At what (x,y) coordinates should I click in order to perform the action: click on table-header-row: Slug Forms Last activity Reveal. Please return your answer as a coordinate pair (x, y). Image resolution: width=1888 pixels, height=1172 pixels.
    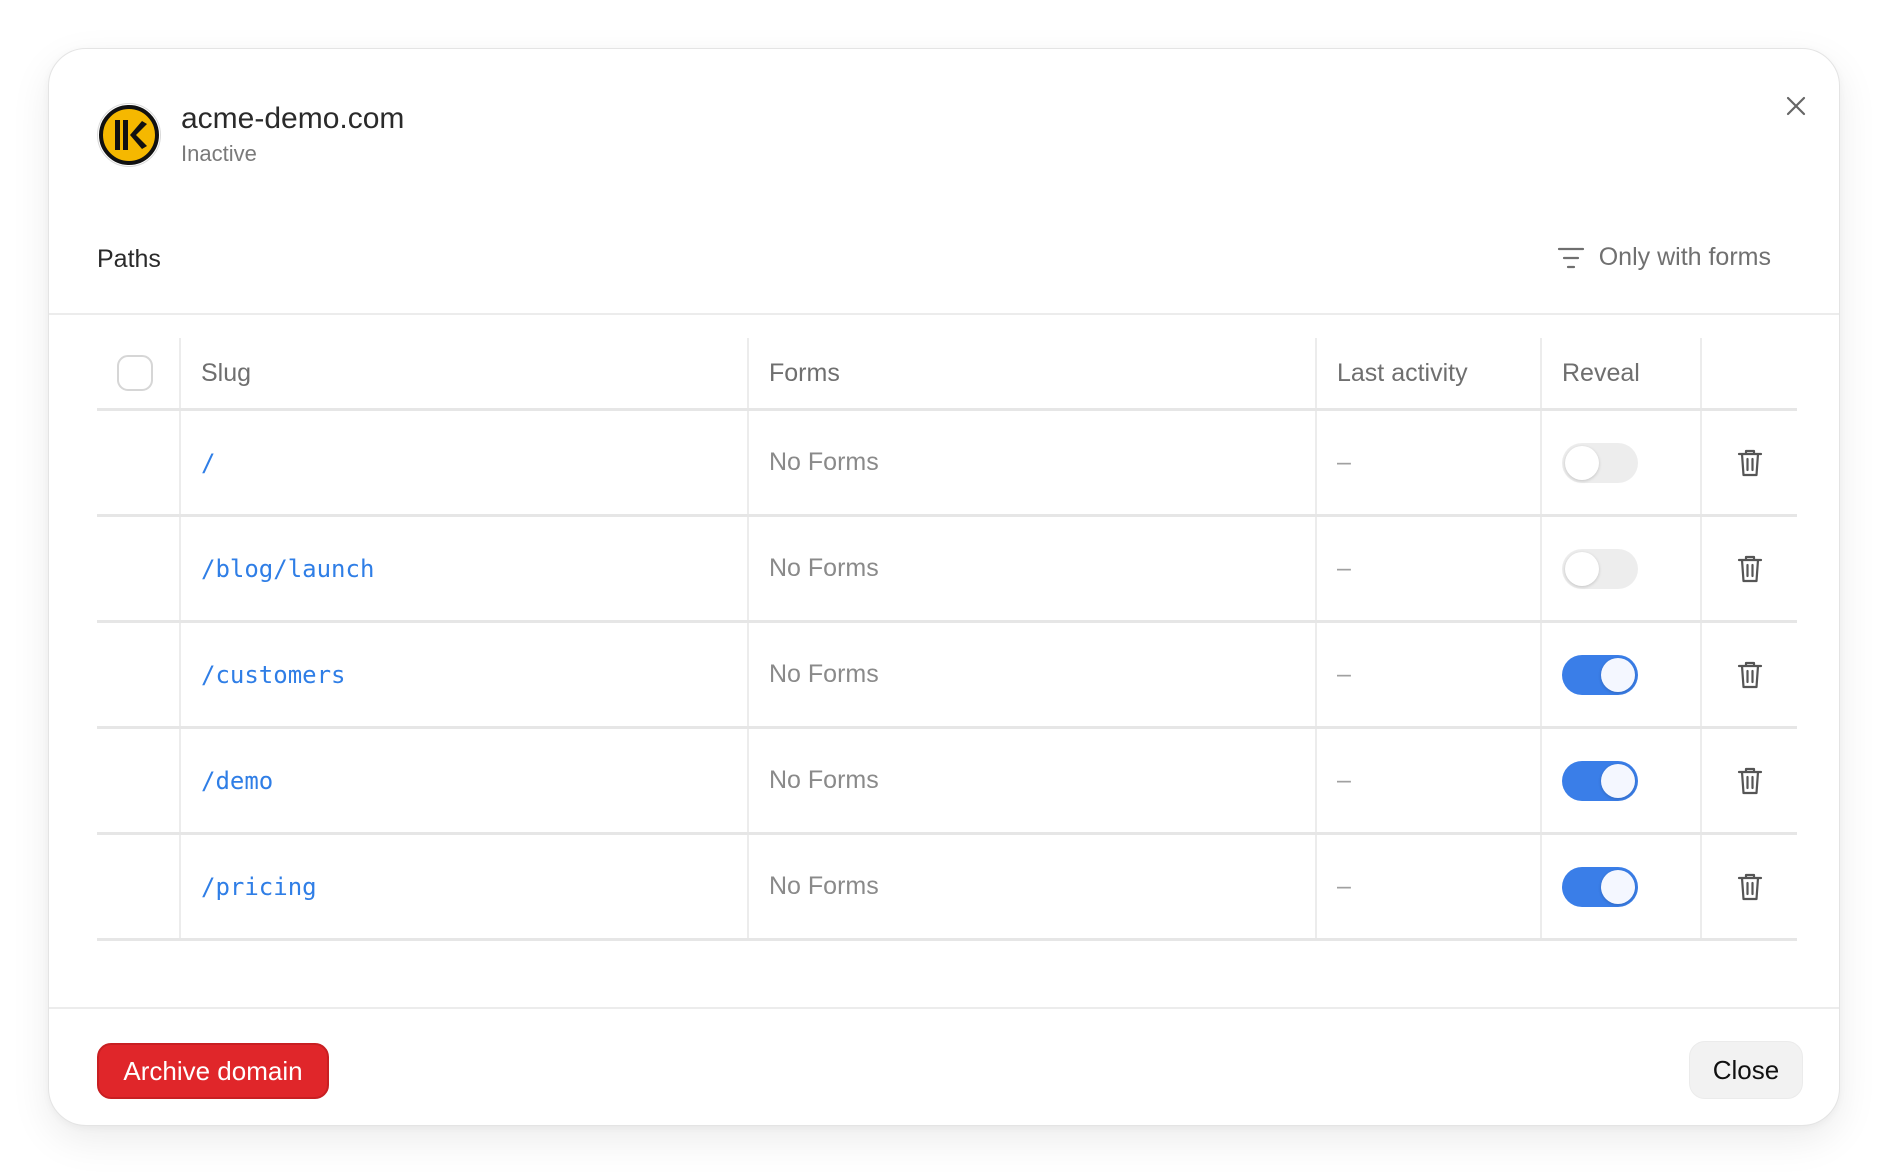
    Looking at the image, I should click on (947, 374).